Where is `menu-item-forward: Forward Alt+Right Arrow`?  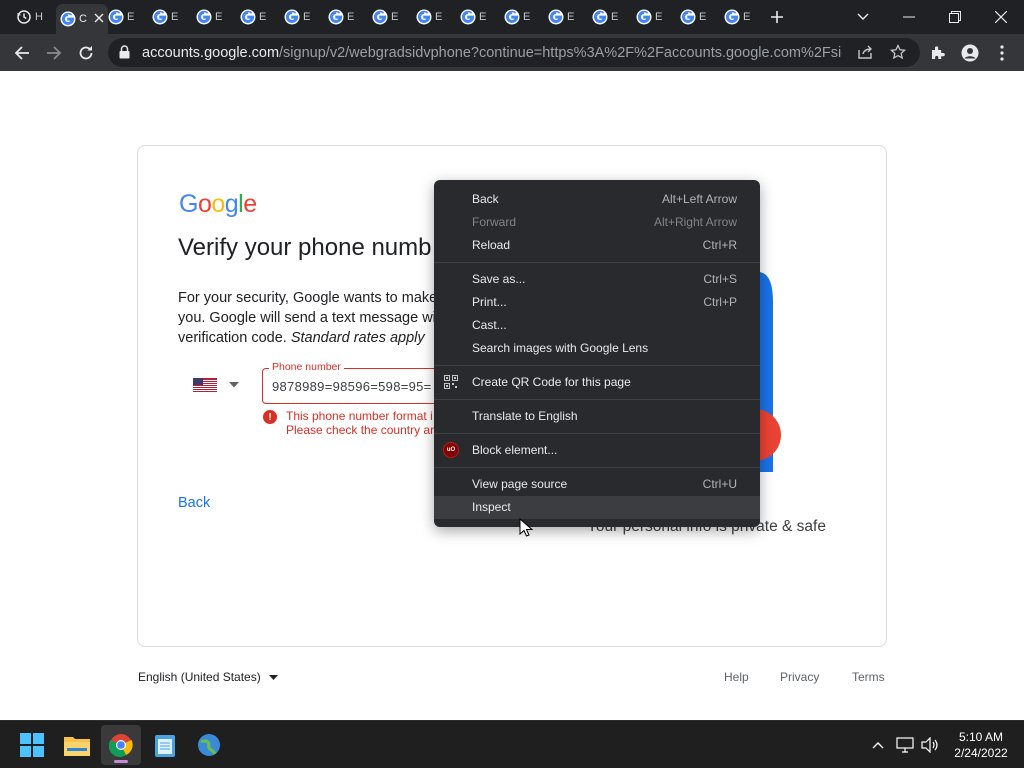
menu-item-forward: Forward Alt+Right Arrow is located at coordinates (597, 222).